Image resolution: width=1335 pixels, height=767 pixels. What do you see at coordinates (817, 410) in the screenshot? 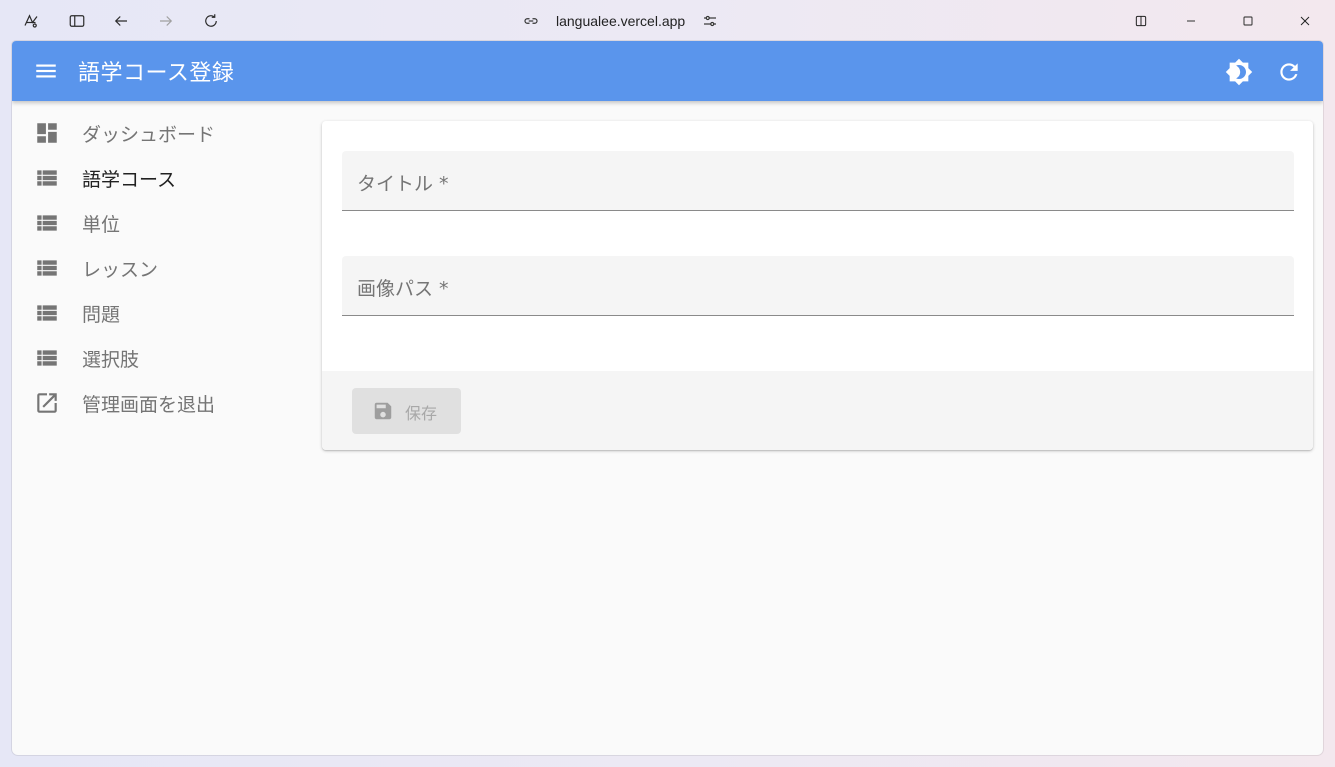
I see `form-toolbar: 保存` at bounding box center [817, 410].